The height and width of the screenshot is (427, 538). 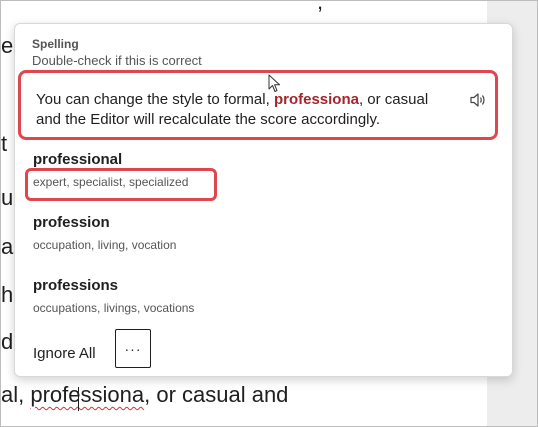 What do you see at coordinates (478, 100) in the screenshot?
I see `speaker-icon` at bounding box center [478, 100].